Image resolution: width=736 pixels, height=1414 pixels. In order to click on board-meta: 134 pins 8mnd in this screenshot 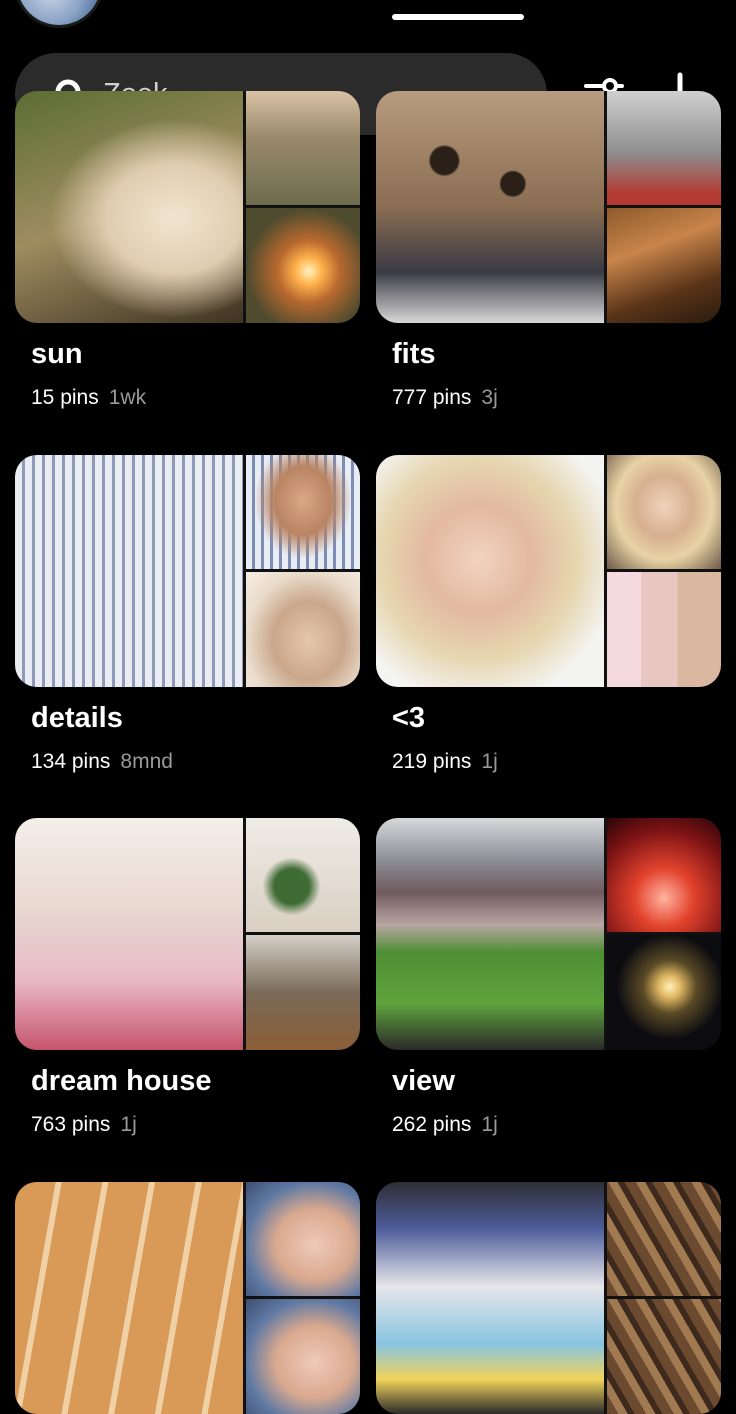, I will do `click(102, 762)`.